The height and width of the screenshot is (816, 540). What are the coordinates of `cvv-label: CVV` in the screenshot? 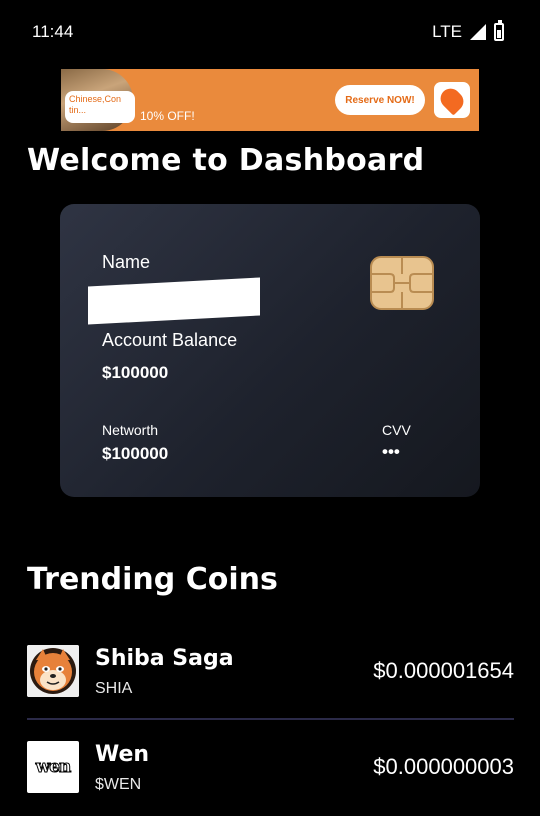 It's located at (396, 430).